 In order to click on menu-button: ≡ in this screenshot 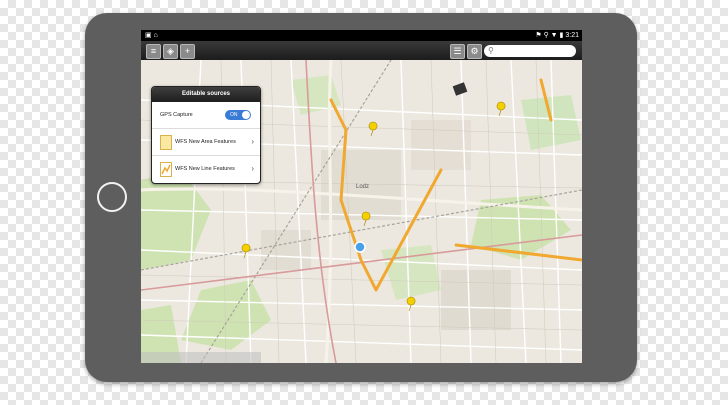, I will do `click(153, 51)`.